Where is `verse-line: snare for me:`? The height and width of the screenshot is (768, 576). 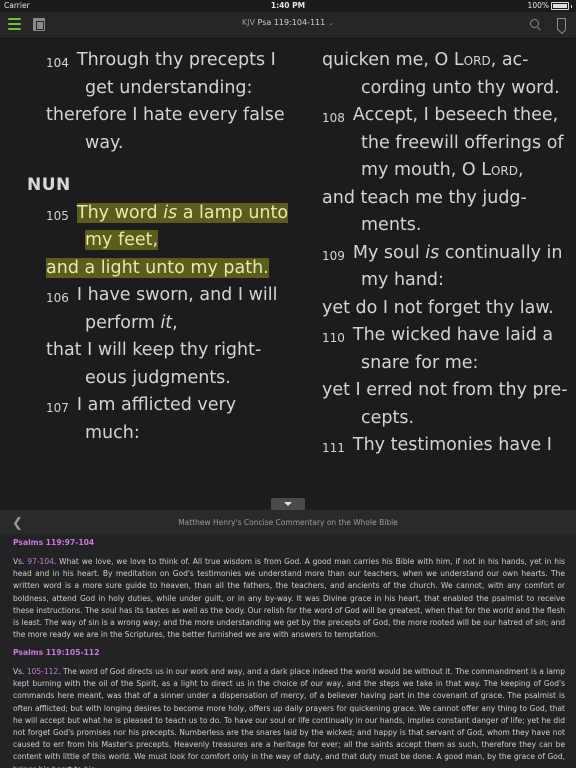
verse-line: snare for me: is located at coordinates (420, 362).